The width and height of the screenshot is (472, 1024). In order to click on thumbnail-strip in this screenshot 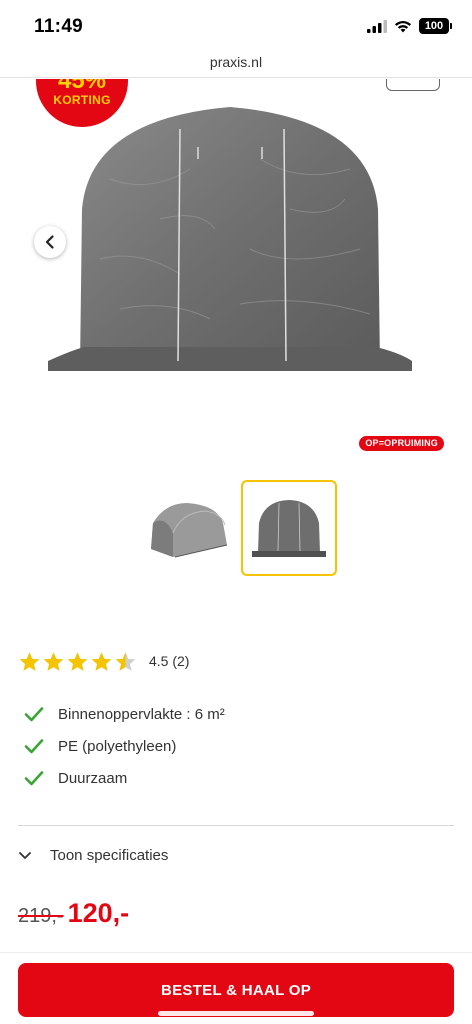, I will do `click(236, 528)`.